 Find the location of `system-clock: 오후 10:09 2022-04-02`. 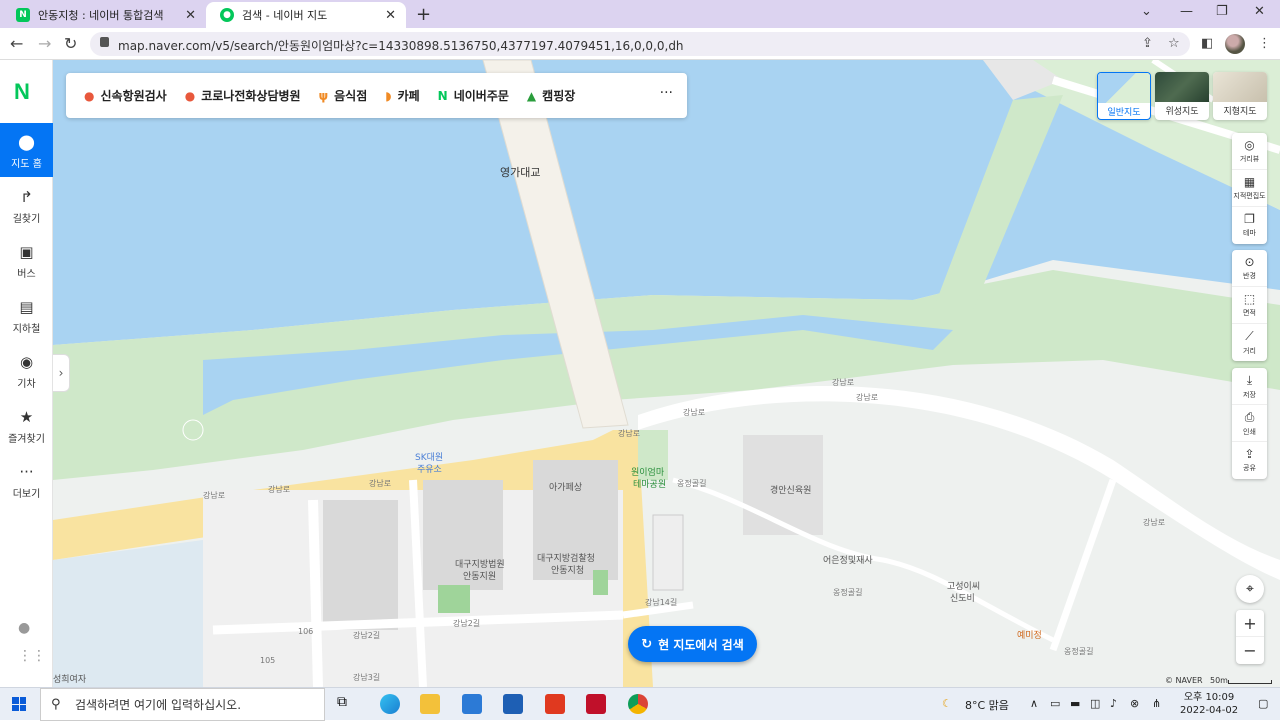

system-clock: 오후 10:09 2022-04-02 is located at coordinates (1209, 704).